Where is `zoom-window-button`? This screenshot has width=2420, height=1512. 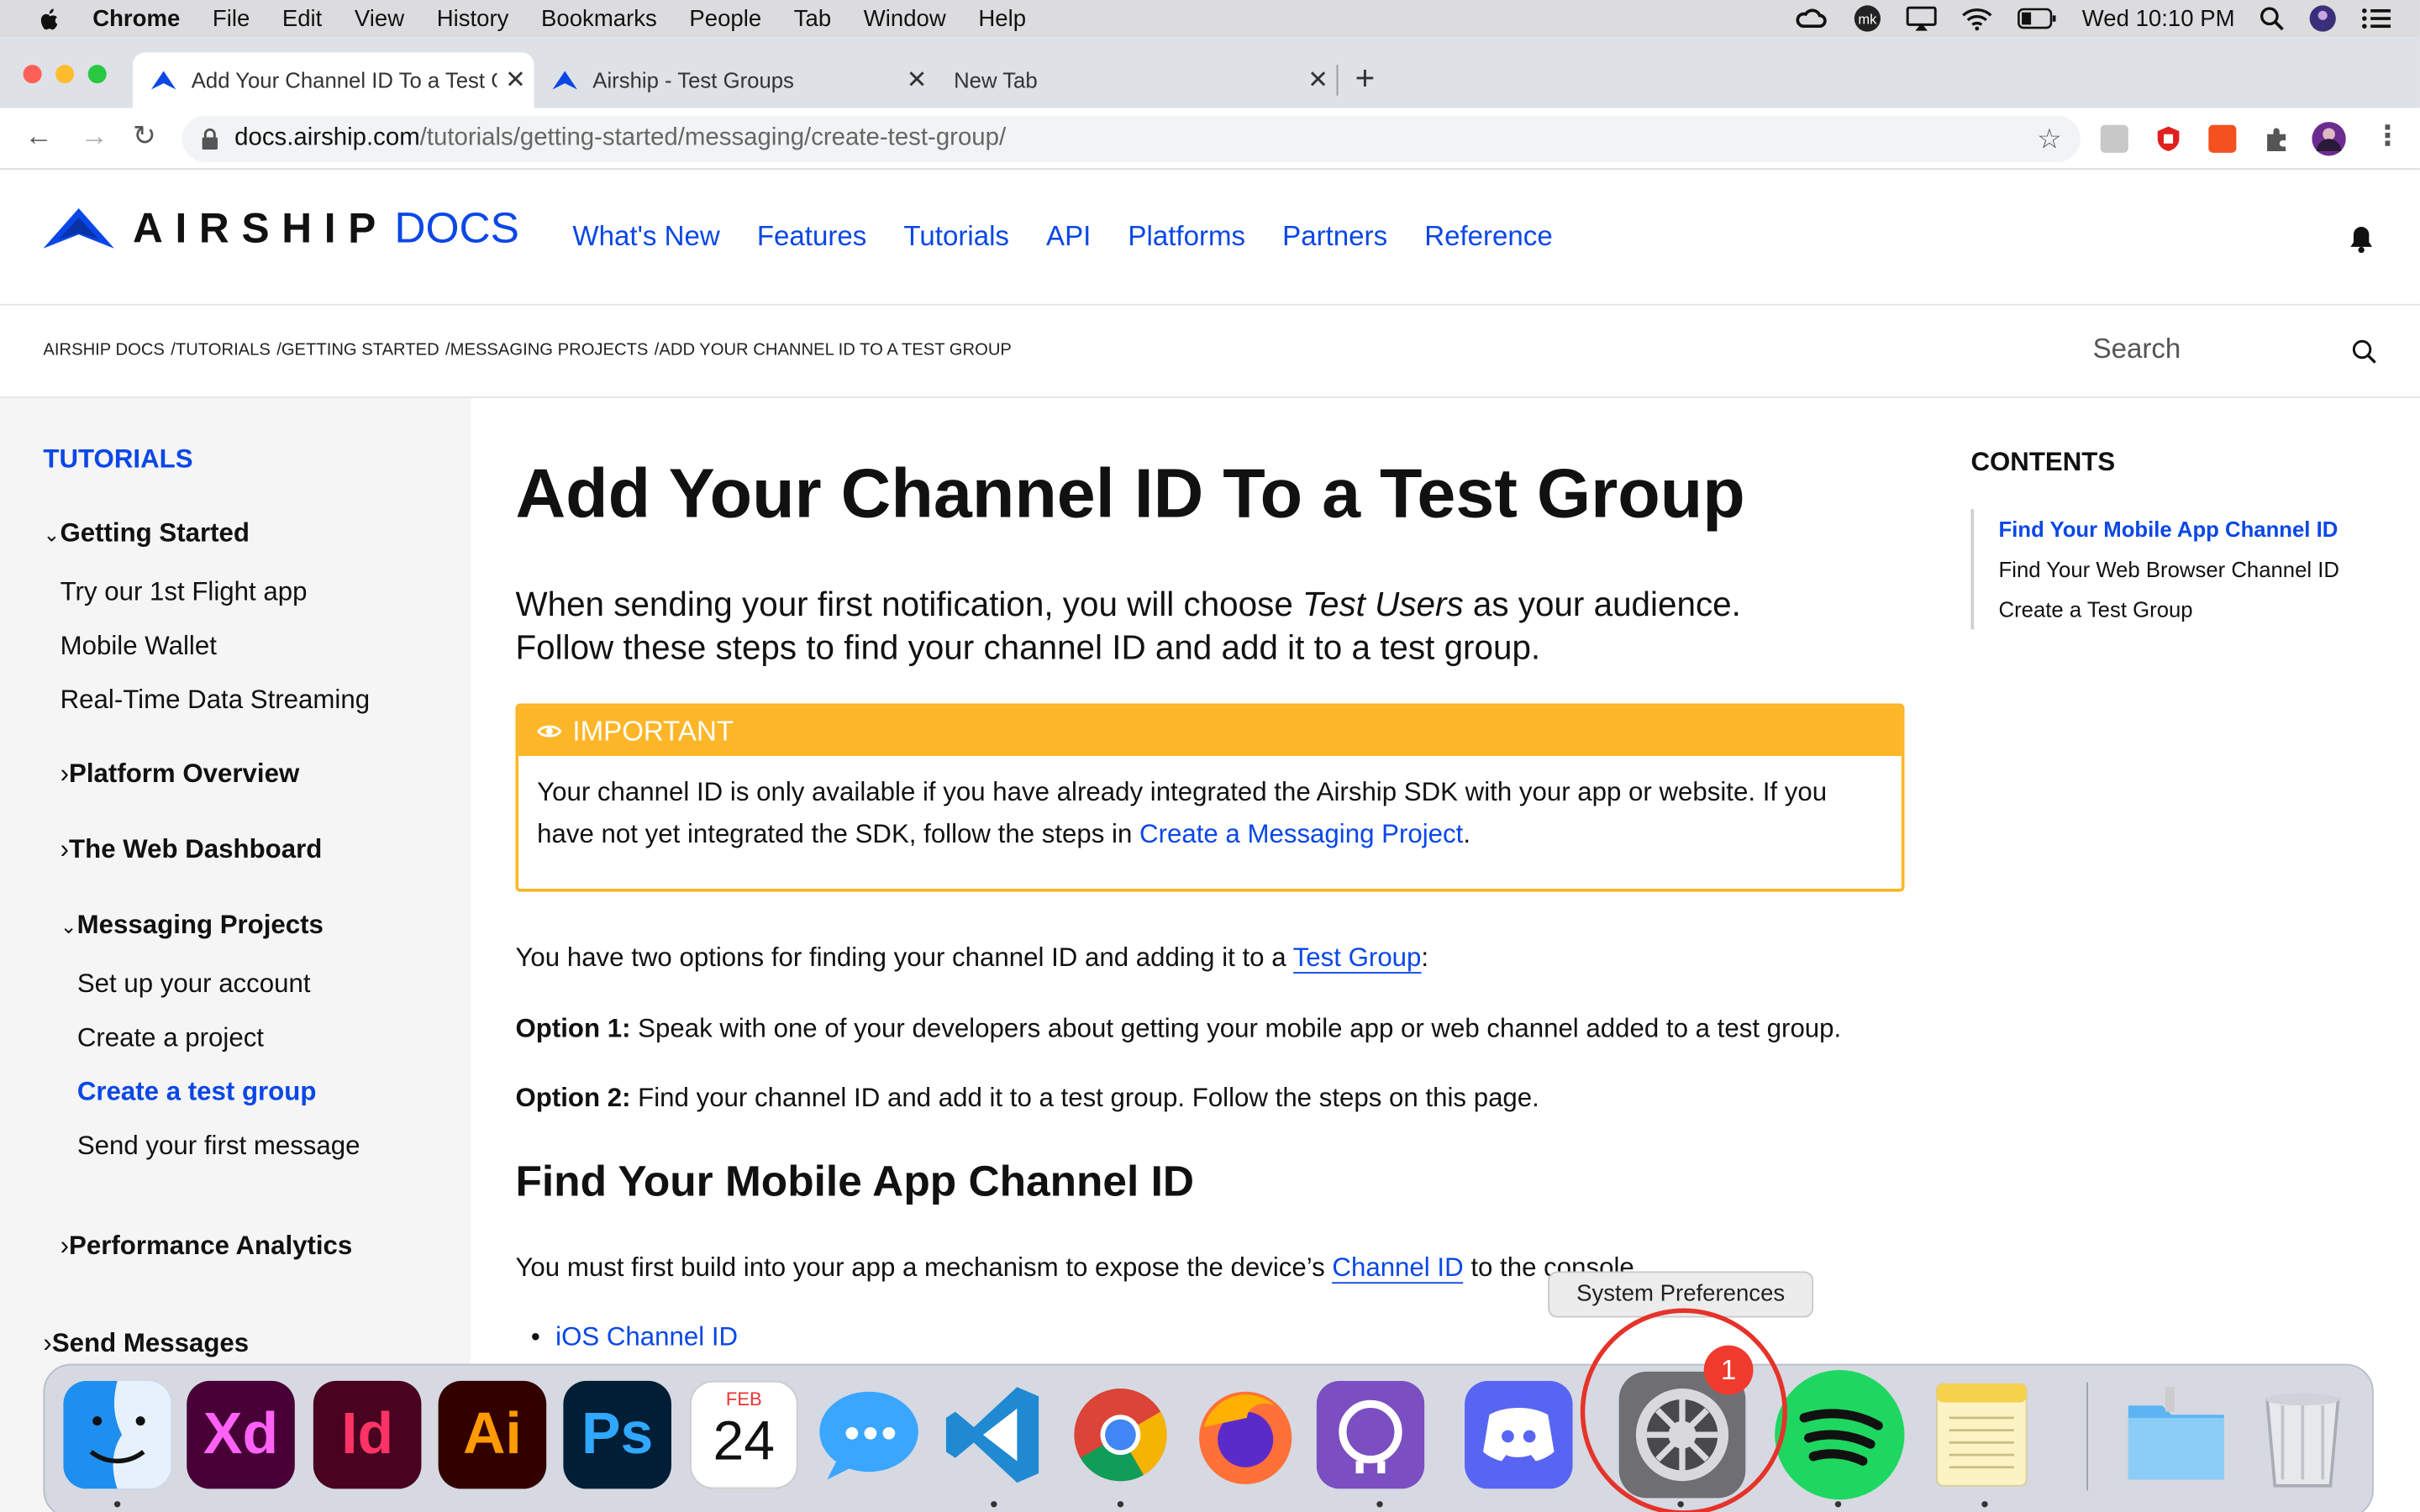
zoom-window-button is located at coordinates (97, 74).